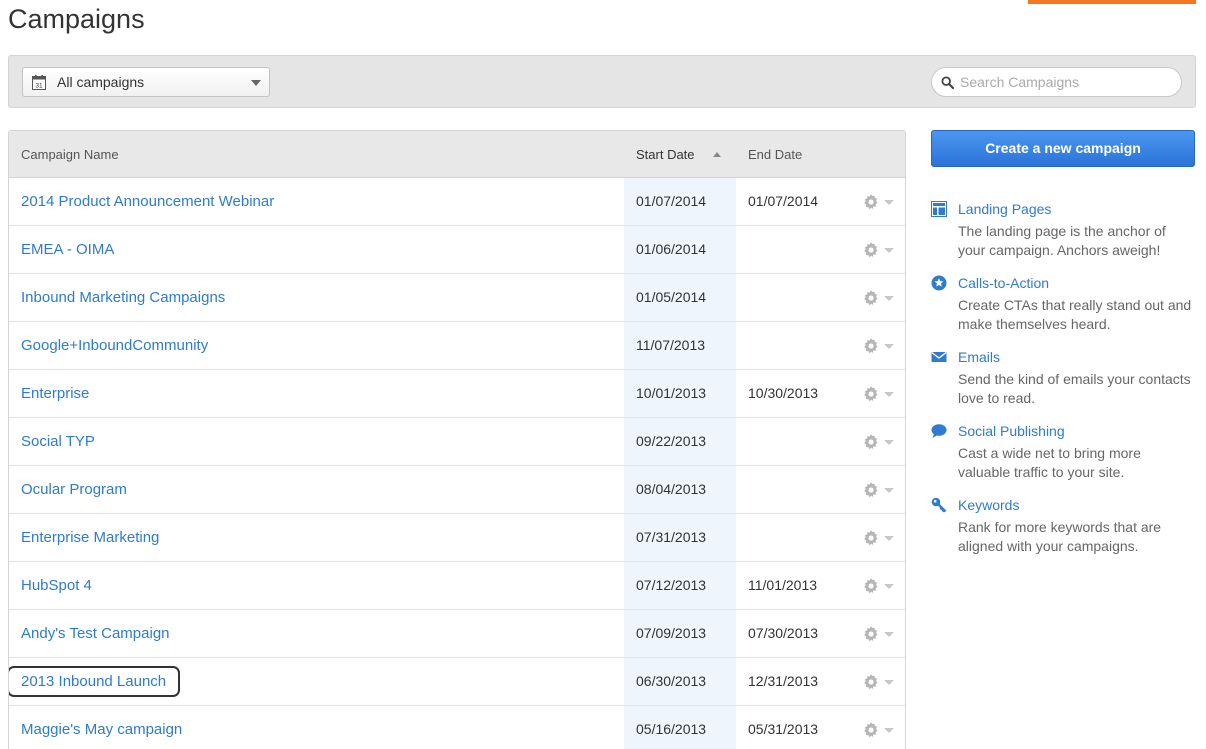 This screenshot has height=749, width=1206. I want to click on start-date-cell: 01/05/2014, so click(671, 297).